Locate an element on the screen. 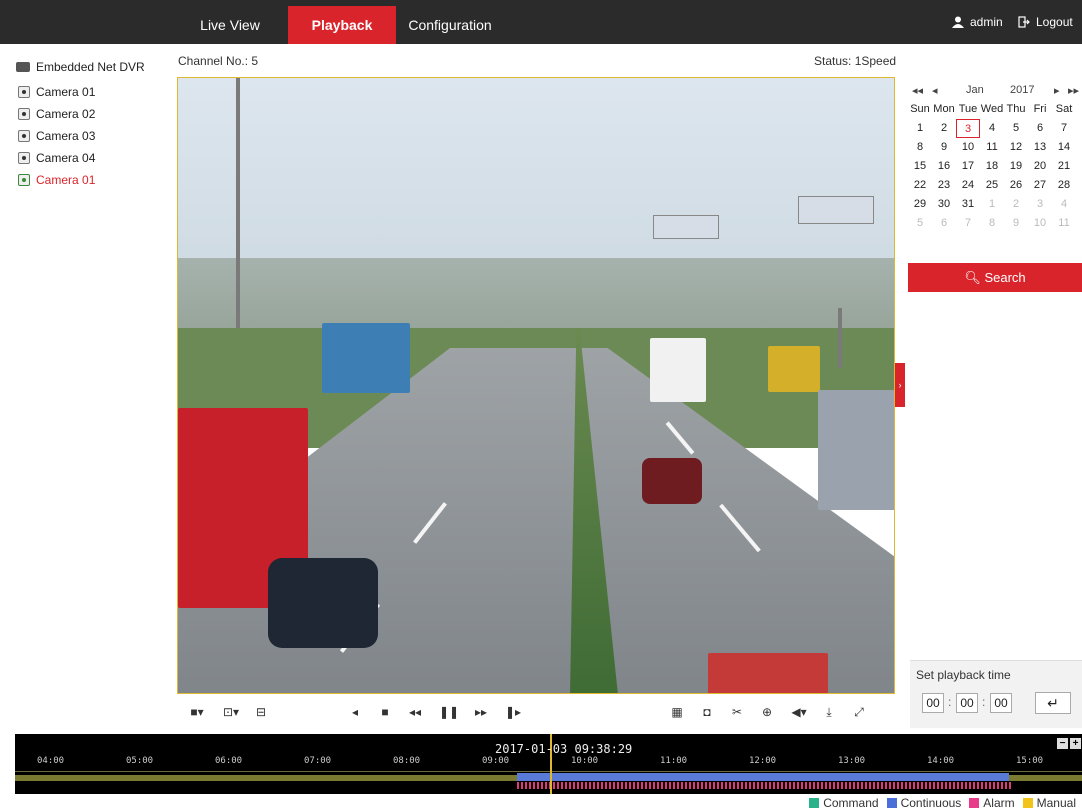  search-button: 🔍︎ Search is located at coordinates (995, 277).